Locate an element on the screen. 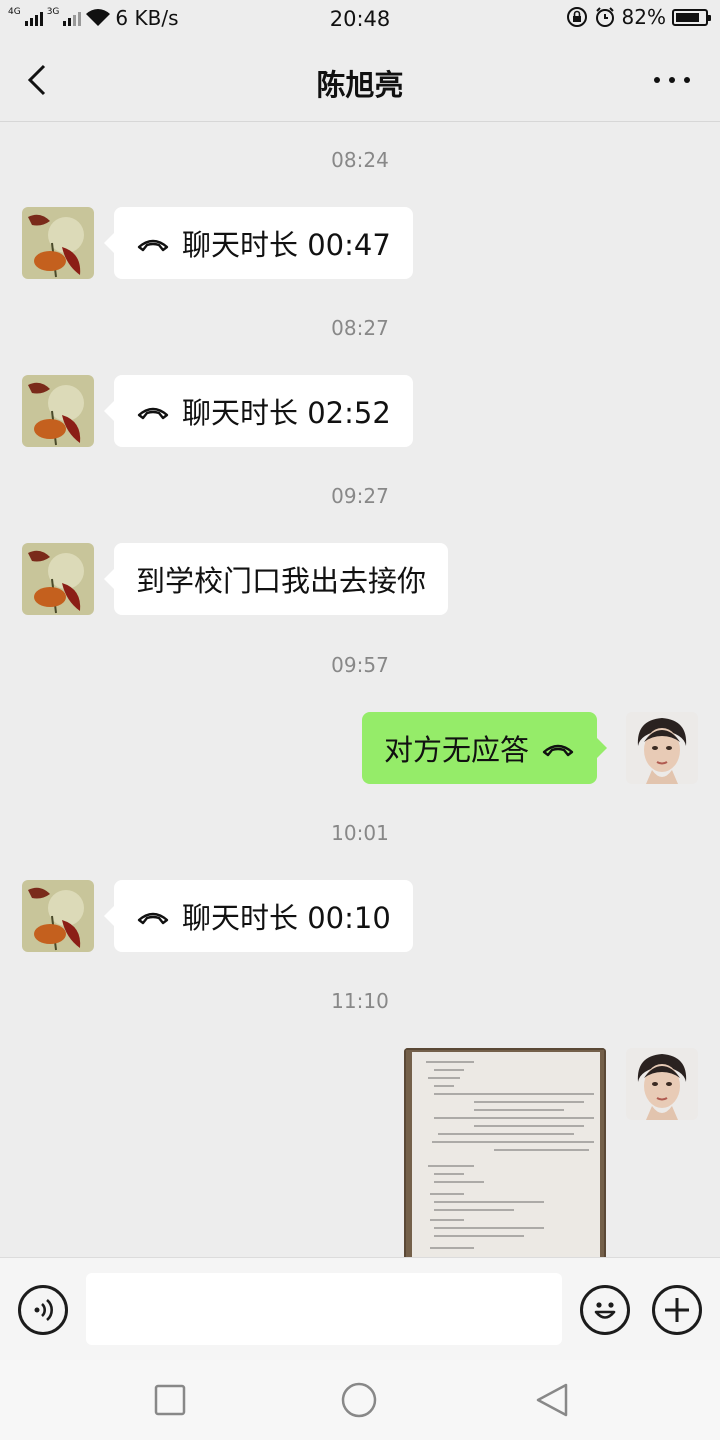  call-duration-text: 聊天时长 00:10 is located at coordinates (286, 918).